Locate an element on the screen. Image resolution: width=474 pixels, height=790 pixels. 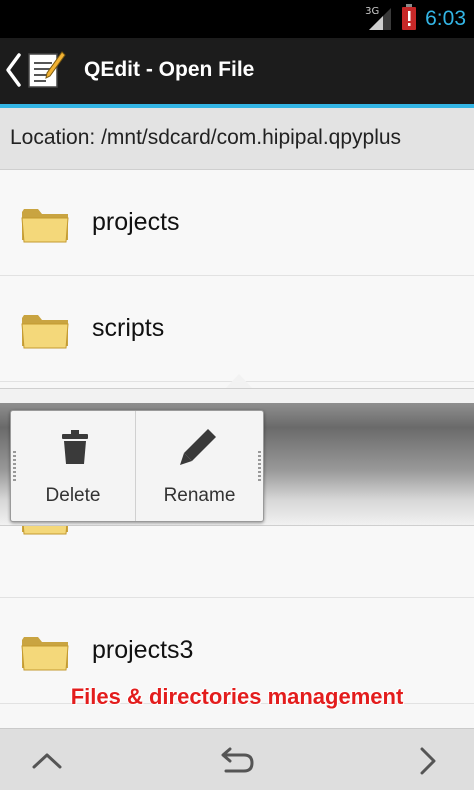
file-name: projects is located at coordinates (136, 222).